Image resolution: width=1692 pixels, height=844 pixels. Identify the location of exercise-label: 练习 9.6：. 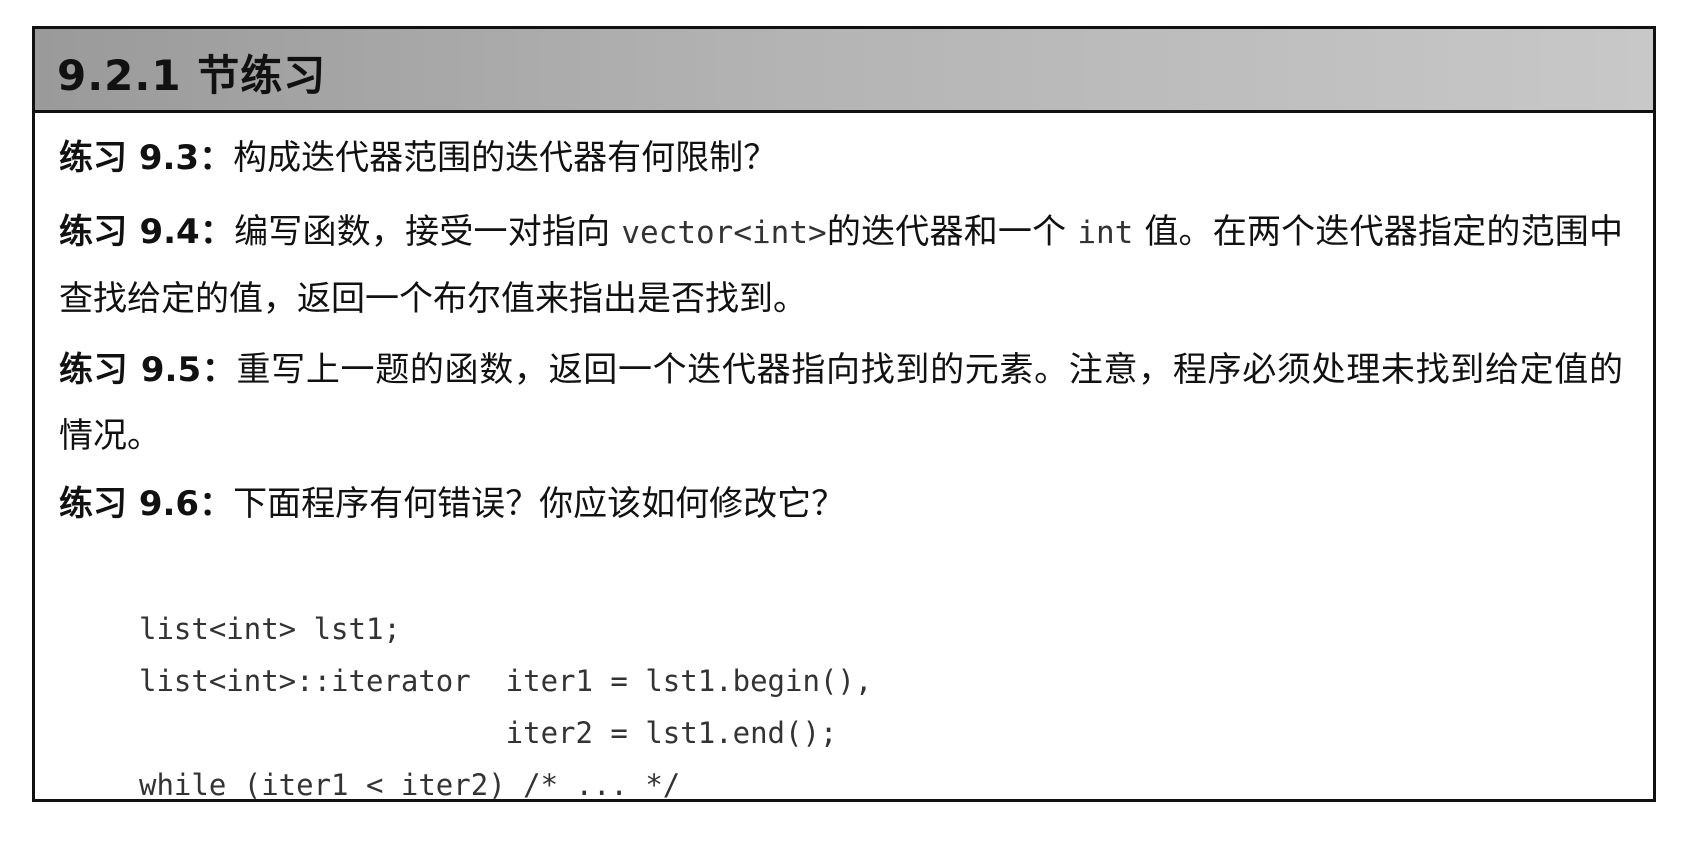
(146, 504).